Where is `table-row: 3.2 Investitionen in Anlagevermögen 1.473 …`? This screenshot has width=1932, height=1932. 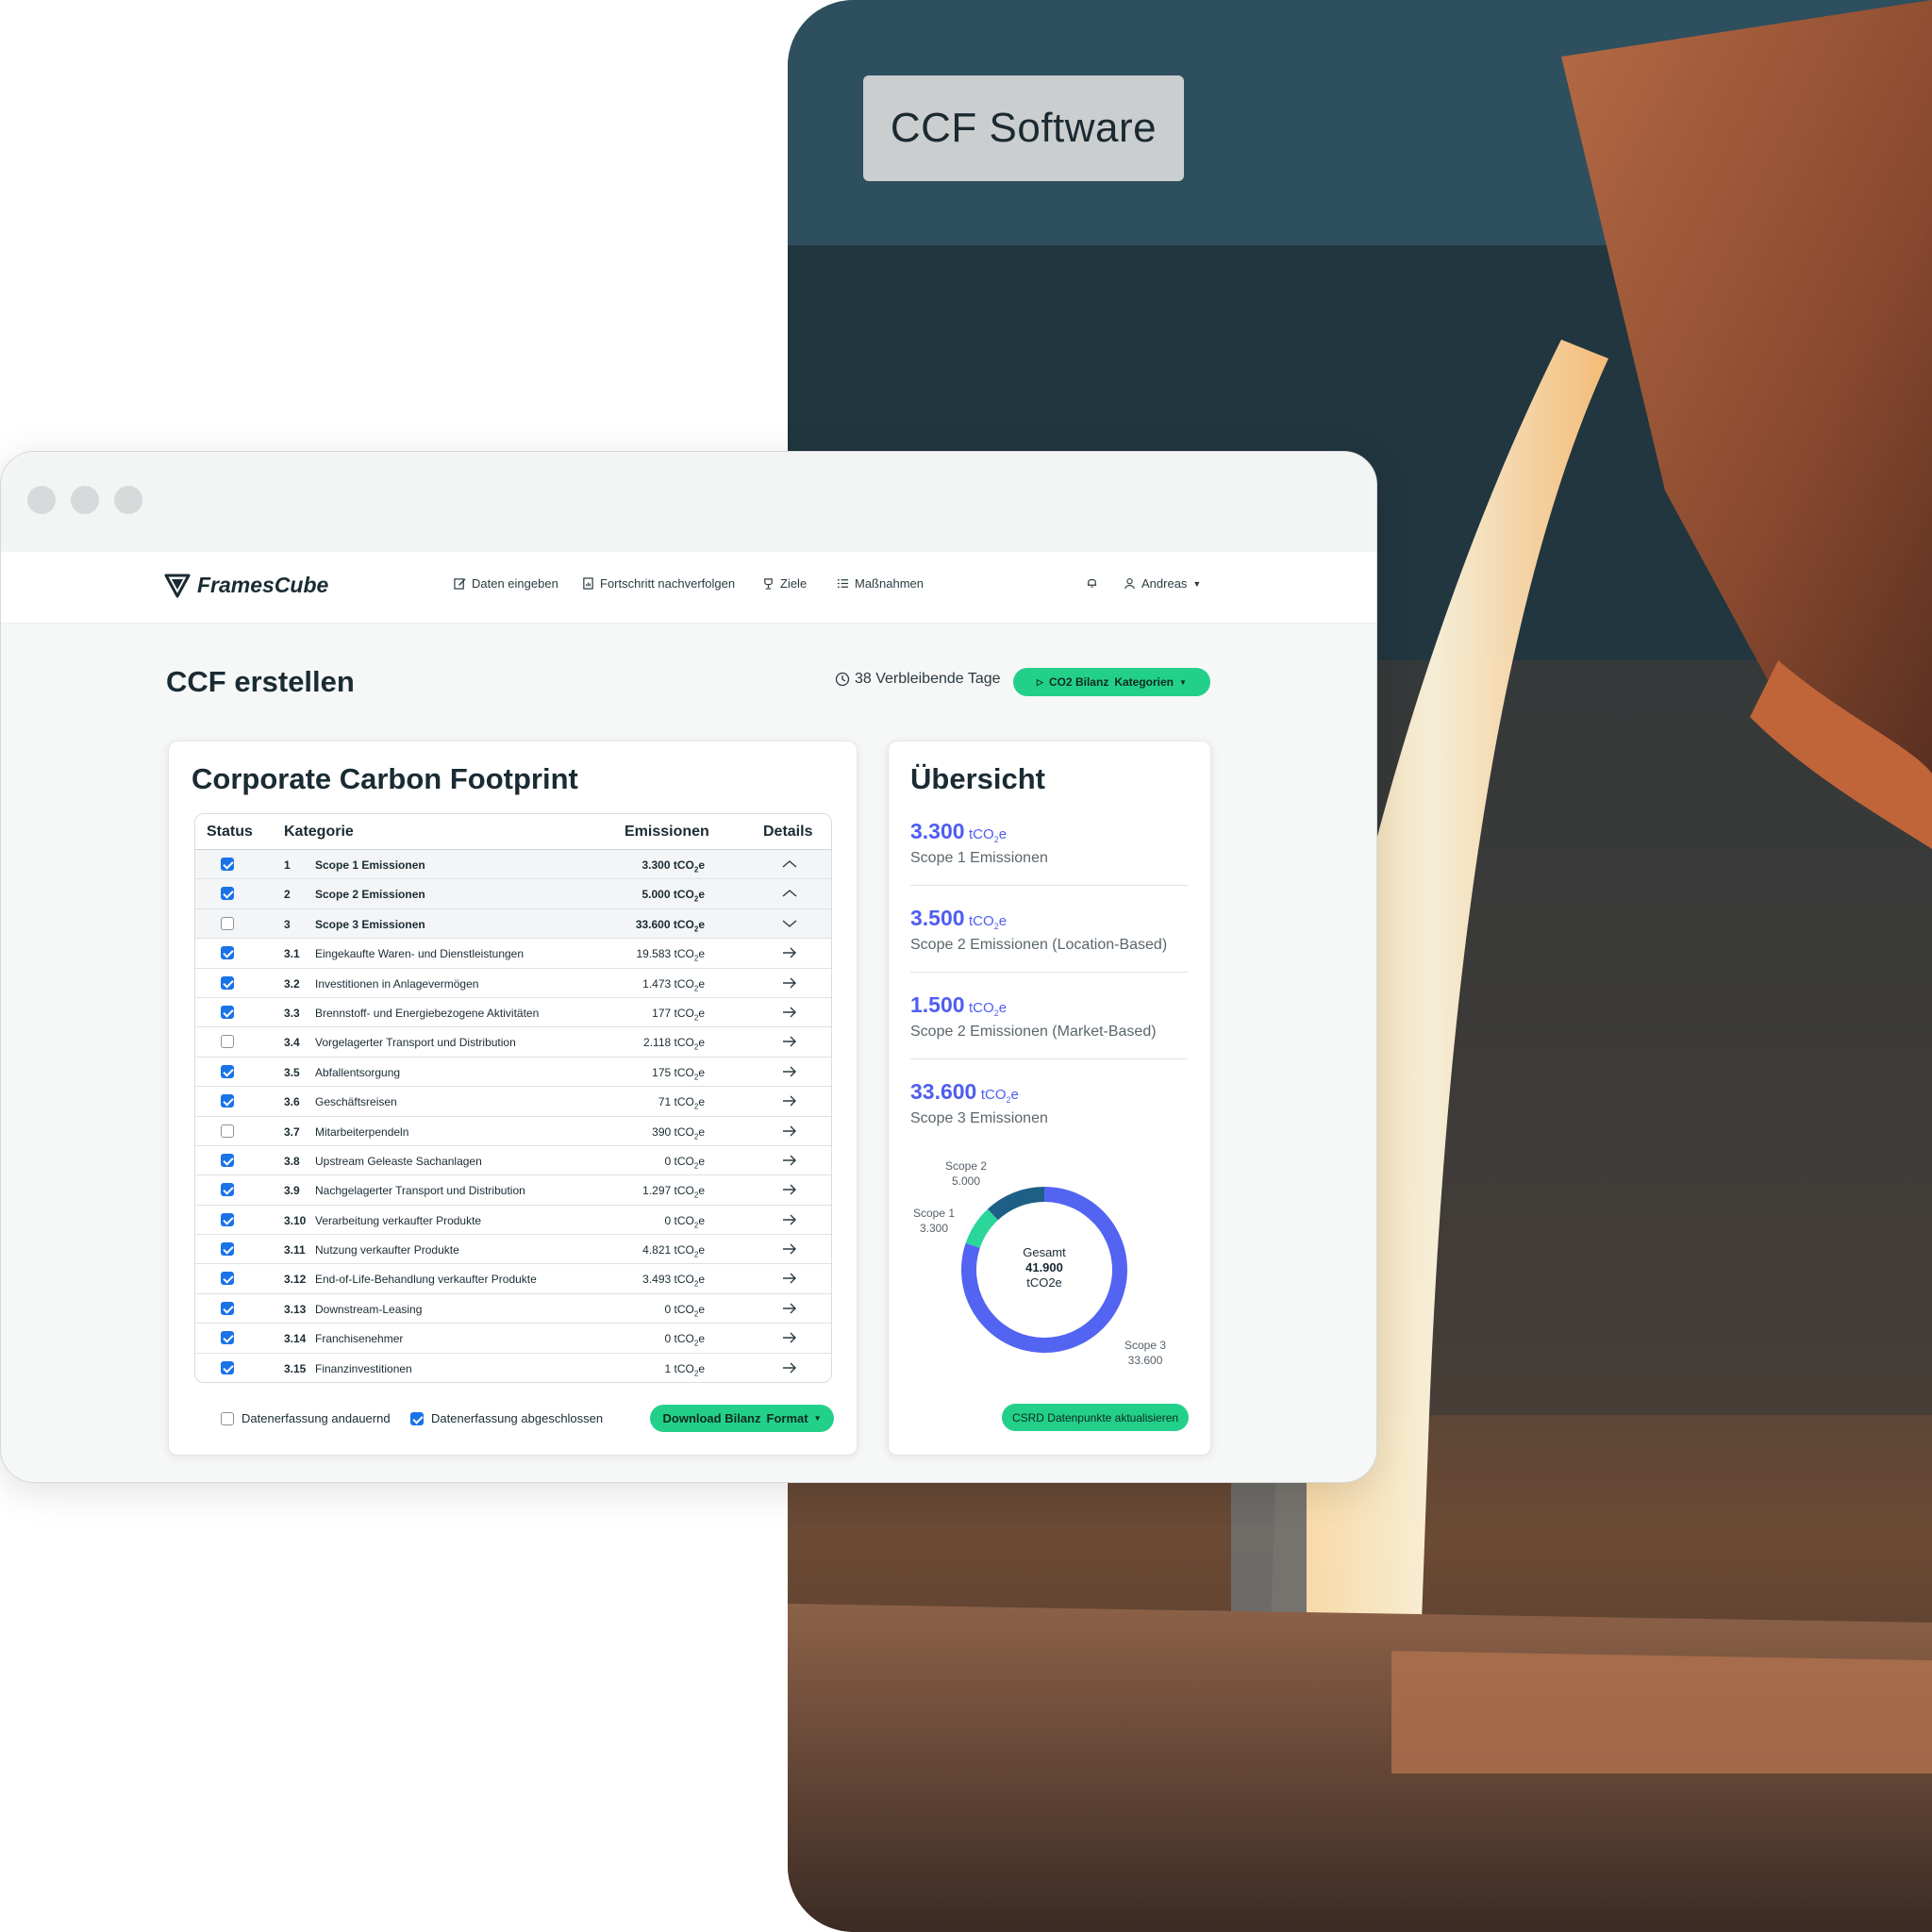
table-row: 3.2 Investitionen in Anlagevermögen 1.473 … is located at coordinates (513, 984).